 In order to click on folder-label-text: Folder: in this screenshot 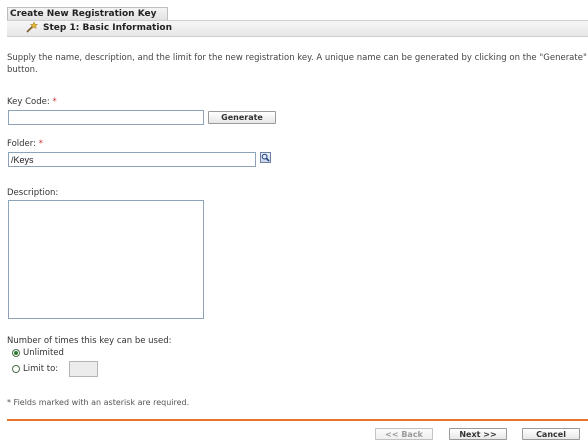, I will do `click(23, 144)`.